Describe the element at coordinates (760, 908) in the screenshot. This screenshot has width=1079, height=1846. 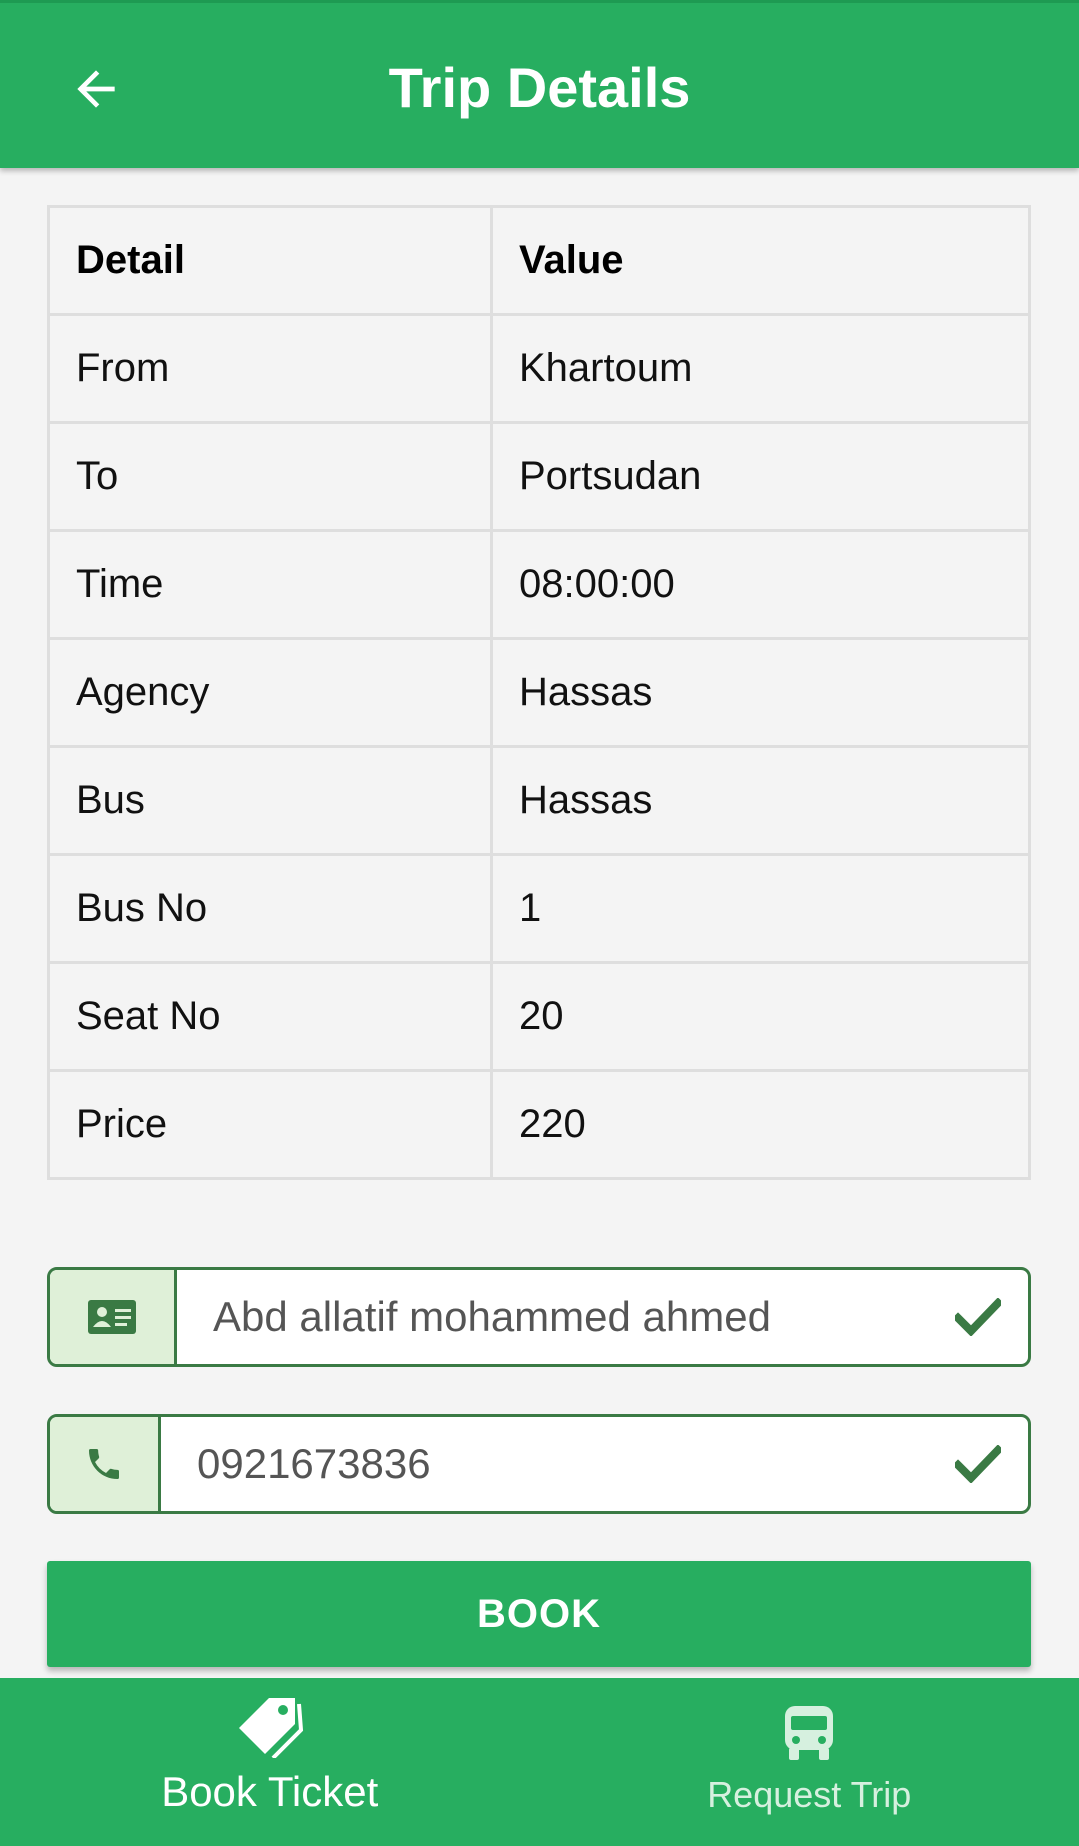
I see `row-value: 1` at that location.